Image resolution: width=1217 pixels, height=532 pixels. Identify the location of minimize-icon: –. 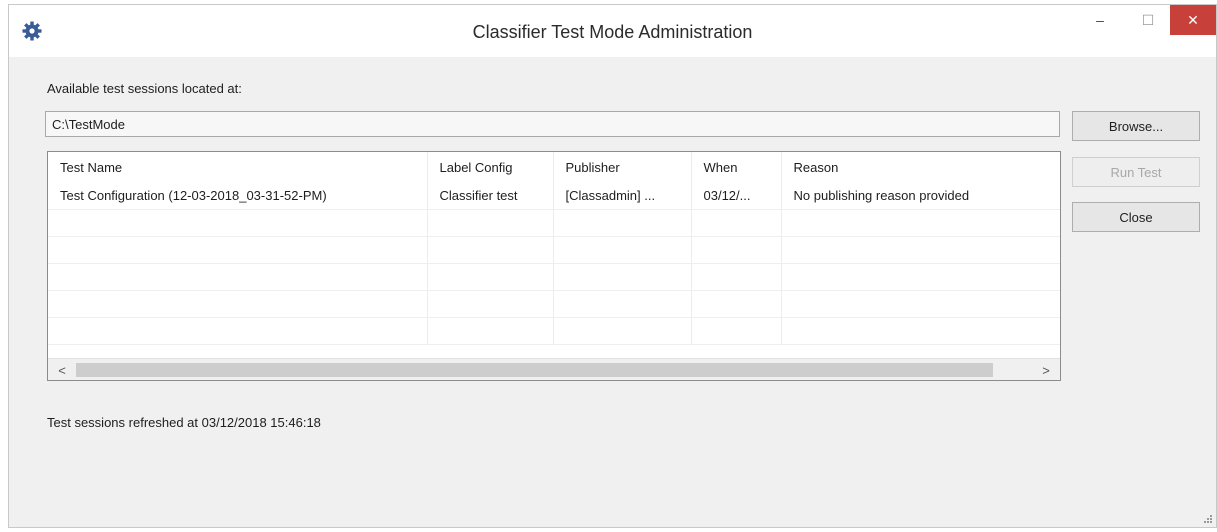
(1100, 20).